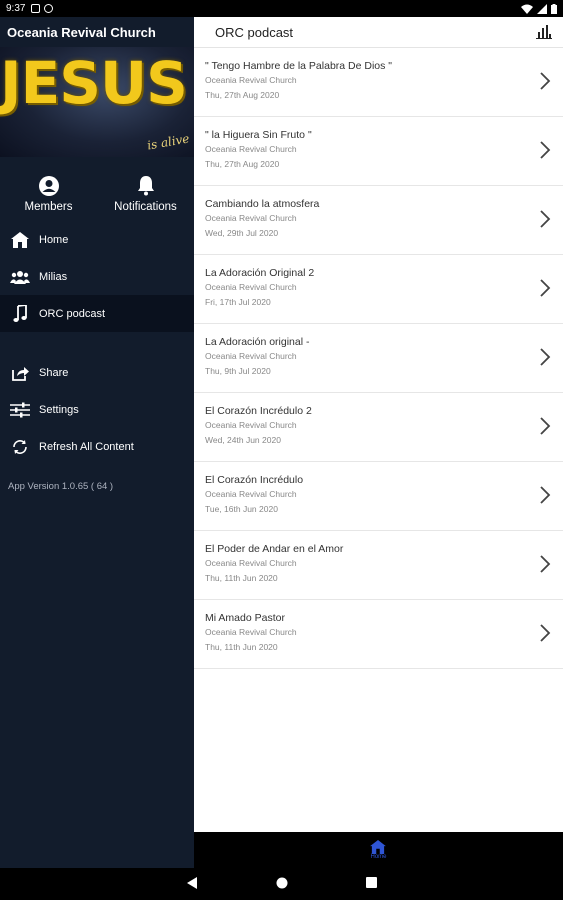  What do you see at coordinates (168, 142) in the screenshot?
I see `hero-tagline: is alive` at bounding box center [168, 142].